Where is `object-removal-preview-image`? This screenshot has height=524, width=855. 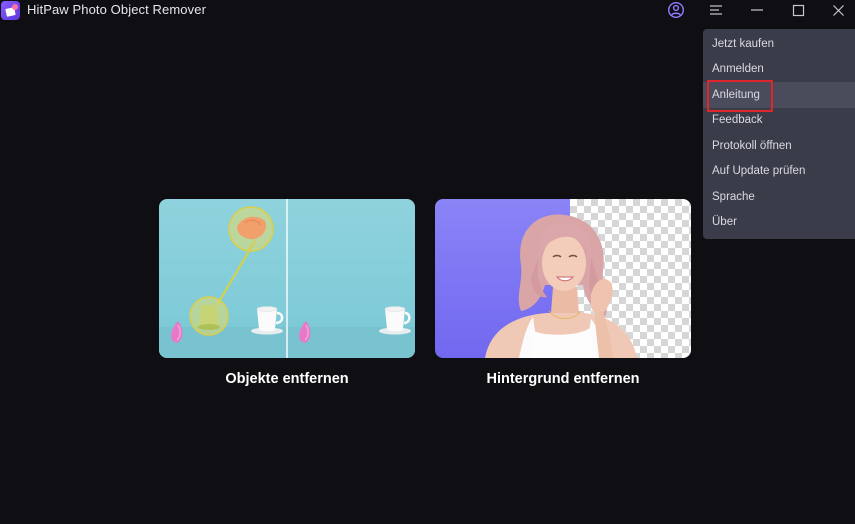 object-removal-preview-image is located at coordinates (287, 278).